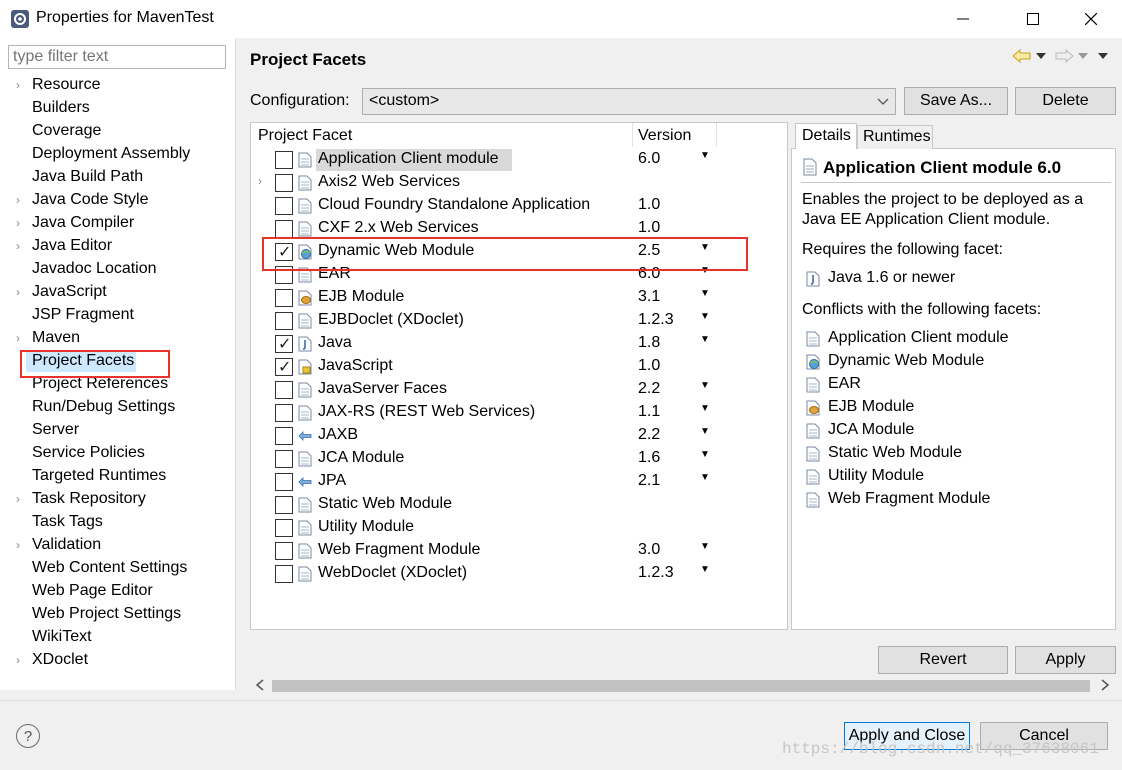 This screenshot has height=770, width=1122. Describe the element at coordinates (355, 365) in the screenshot. I see `facet-name: JavaScript` at that location.